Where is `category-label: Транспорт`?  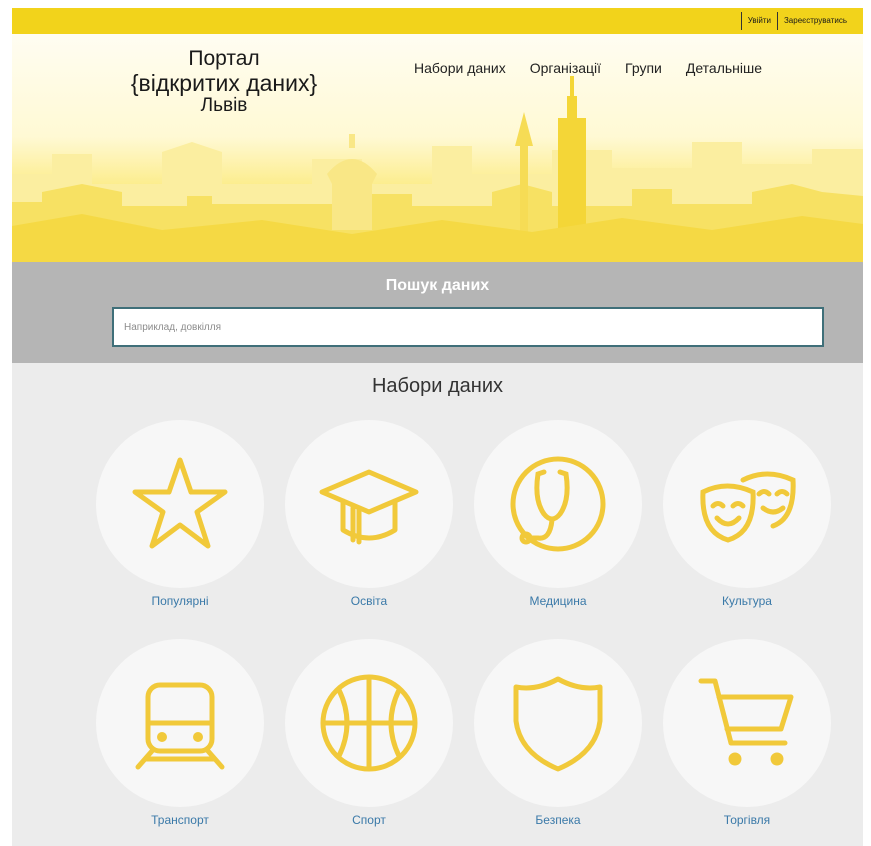
category-label: Транспорт is located at coordinates (180, 820).